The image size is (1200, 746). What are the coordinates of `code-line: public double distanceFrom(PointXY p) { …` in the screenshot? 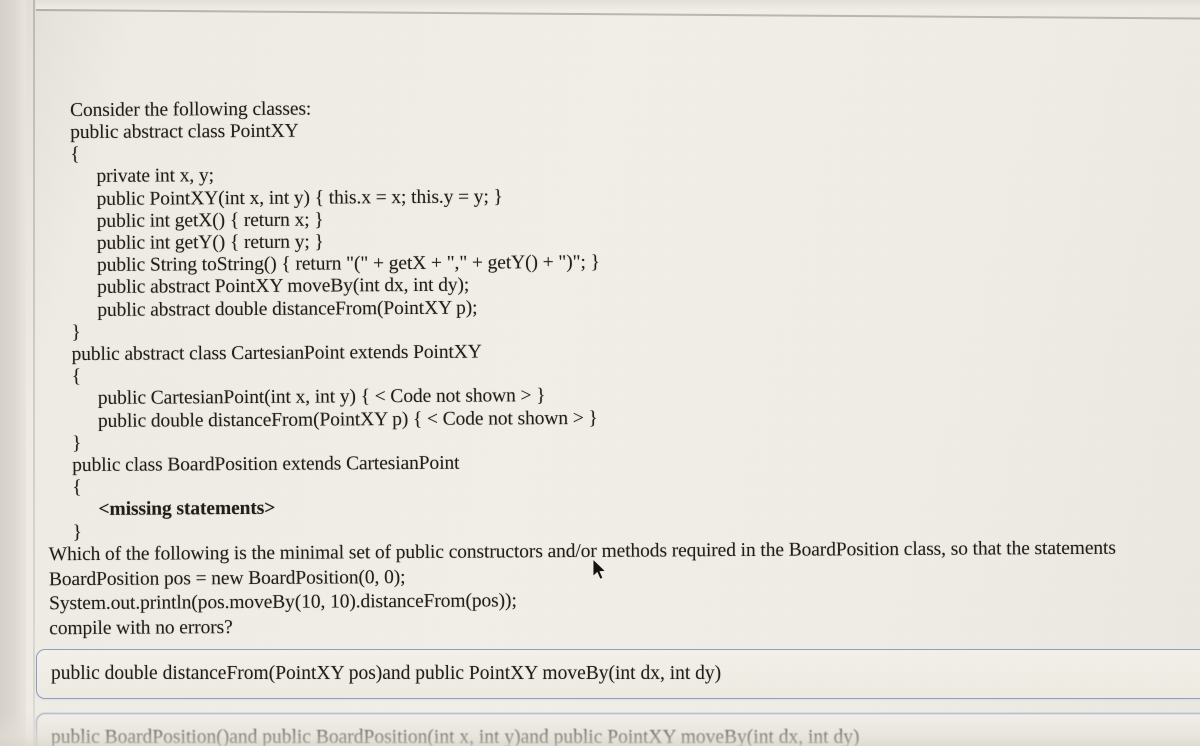 It's located at (347, 419).